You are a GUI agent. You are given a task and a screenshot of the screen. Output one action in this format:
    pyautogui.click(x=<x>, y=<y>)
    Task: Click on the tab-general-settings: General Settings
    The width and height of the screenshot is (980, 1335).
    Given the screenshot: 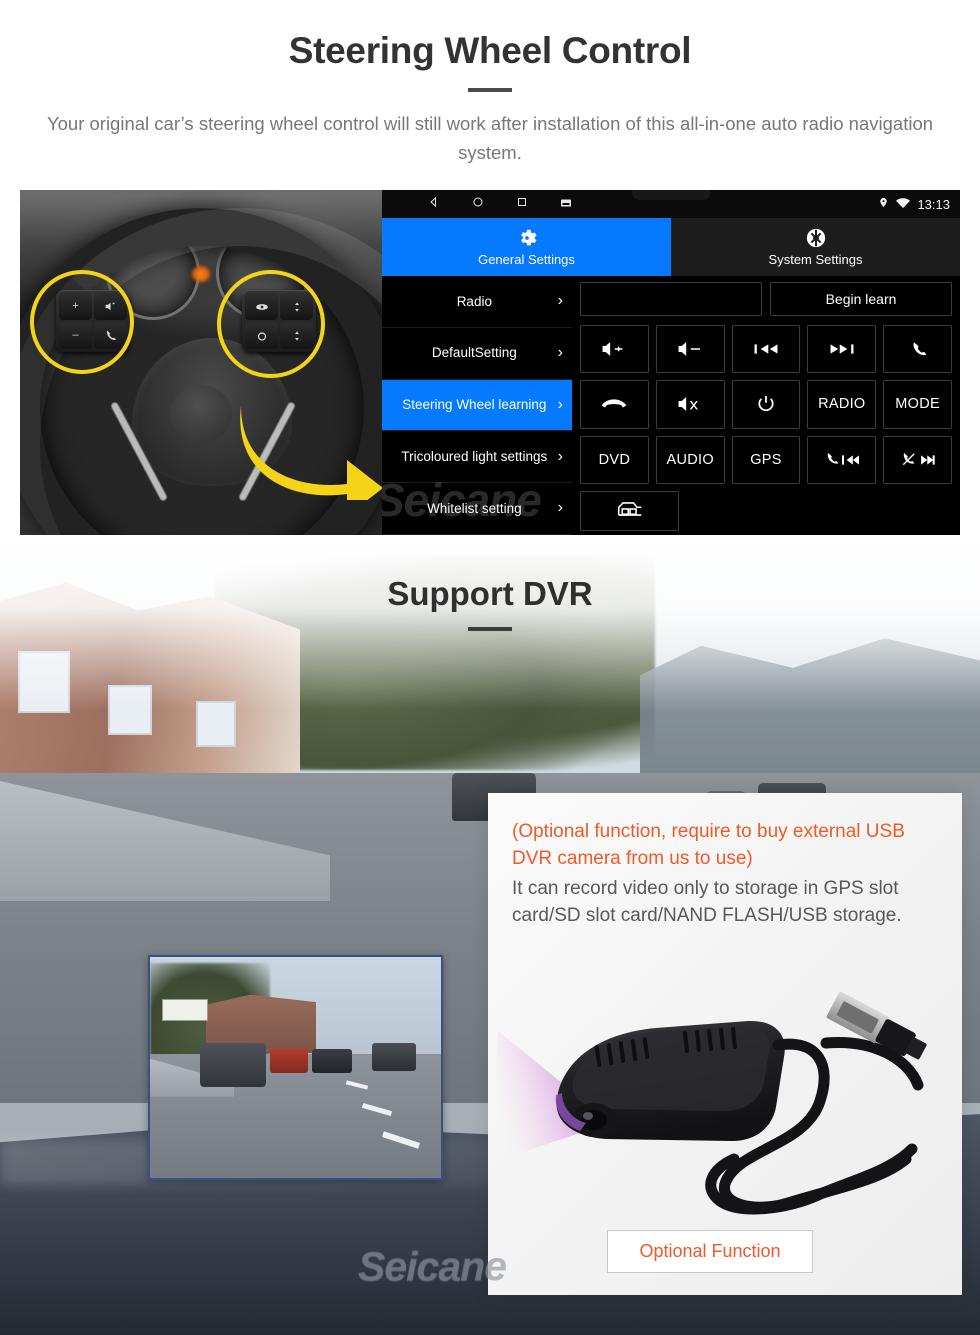 What is the action you would take?
    pyautogui.click(x=526, y=247)
    